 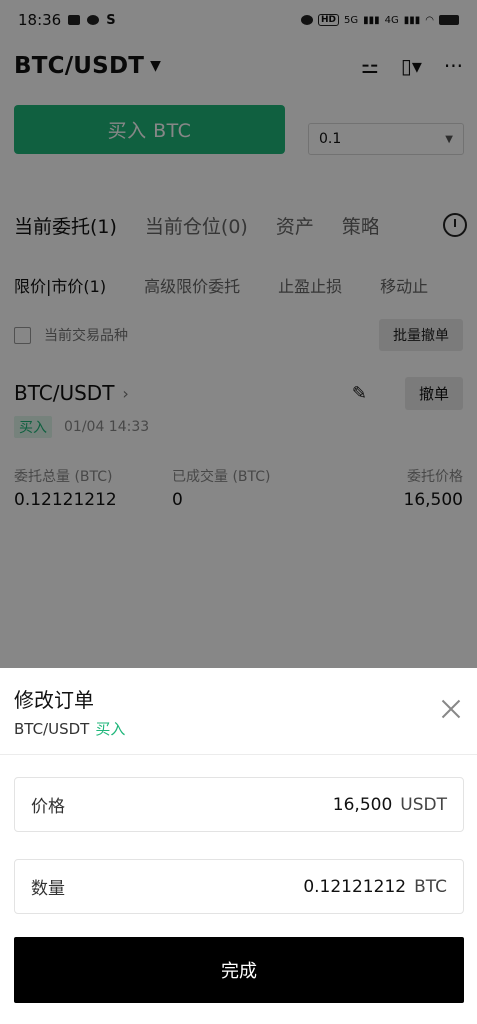 I want to click on amount-unit: BTC, so click(x=430, y=886).